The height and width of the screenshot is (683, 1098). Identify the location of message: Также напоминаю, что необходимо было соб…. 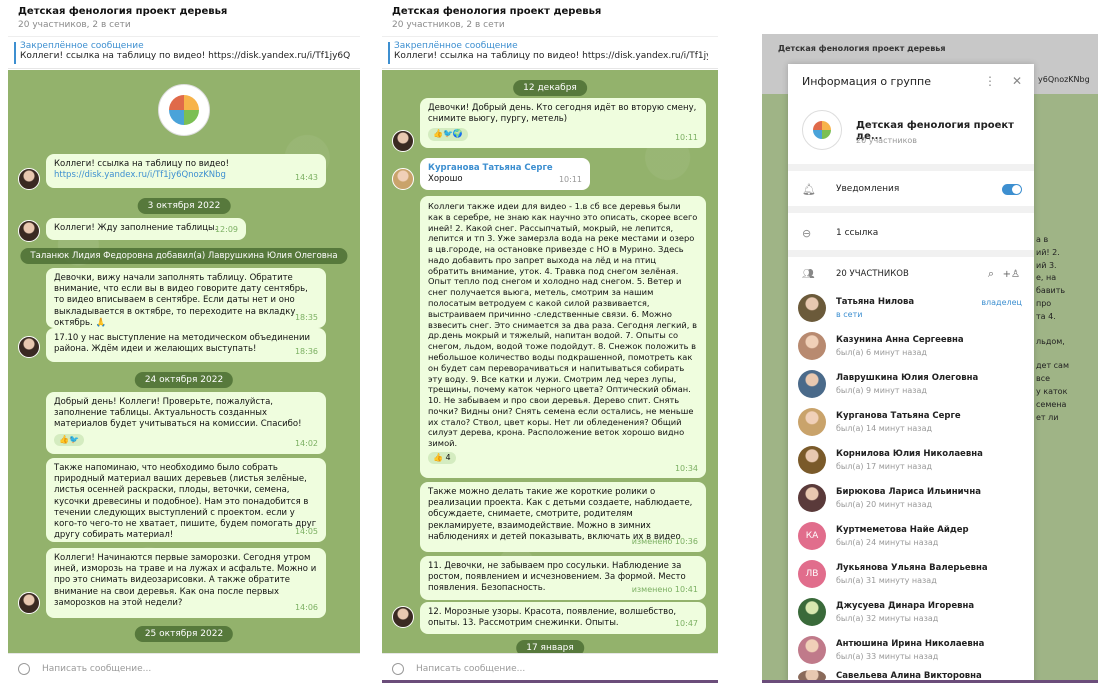
(186, 500).